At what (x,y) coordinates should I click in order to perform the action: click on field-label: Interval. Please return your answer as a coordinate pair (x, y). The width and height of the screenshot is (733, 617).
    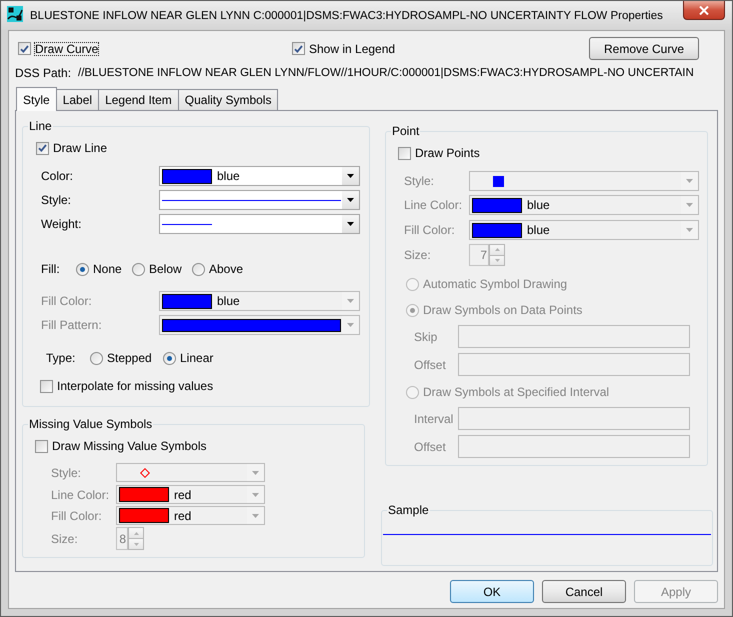
    Looking at the image, I should click on (434, 419).